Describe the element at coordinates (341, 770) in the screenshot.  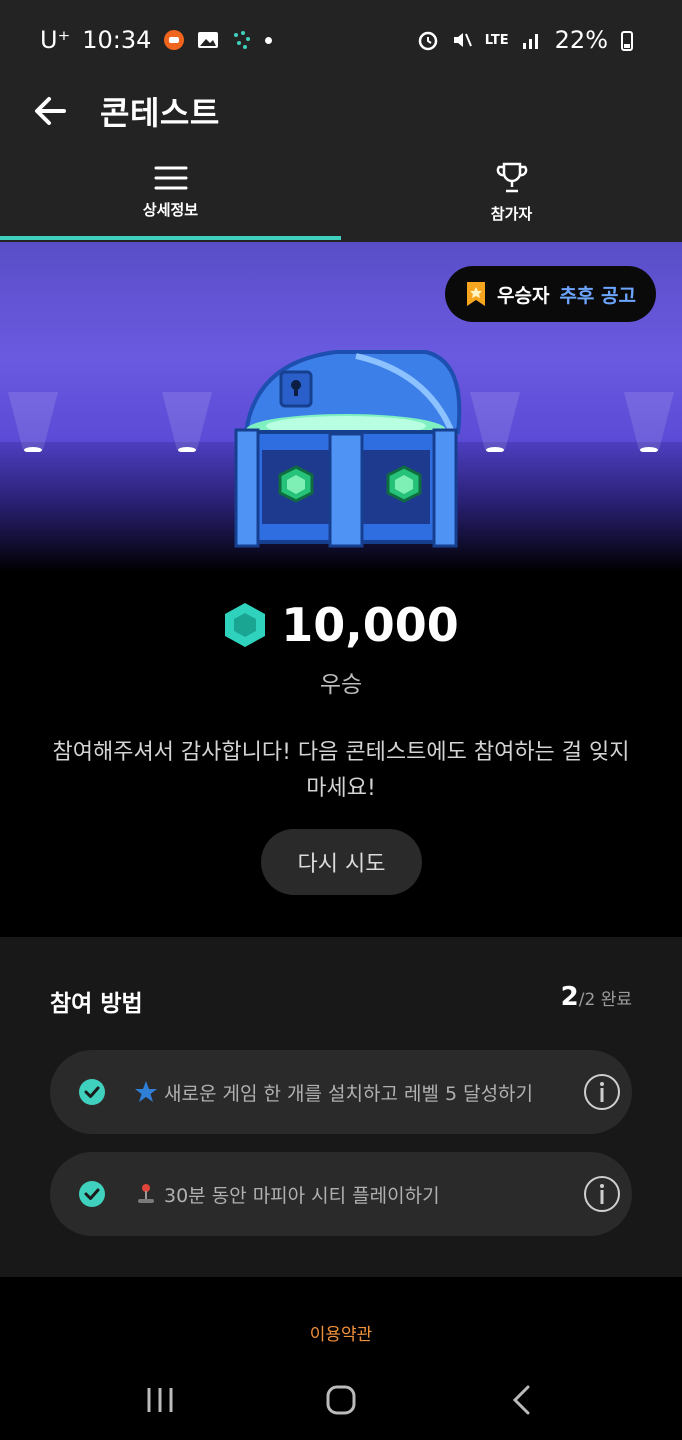
I see `thank-you-message: 참여해주셔서 감사합니다! 다음 콘테스트에도 참여하는 걸 잊지 마세요!` at that location.